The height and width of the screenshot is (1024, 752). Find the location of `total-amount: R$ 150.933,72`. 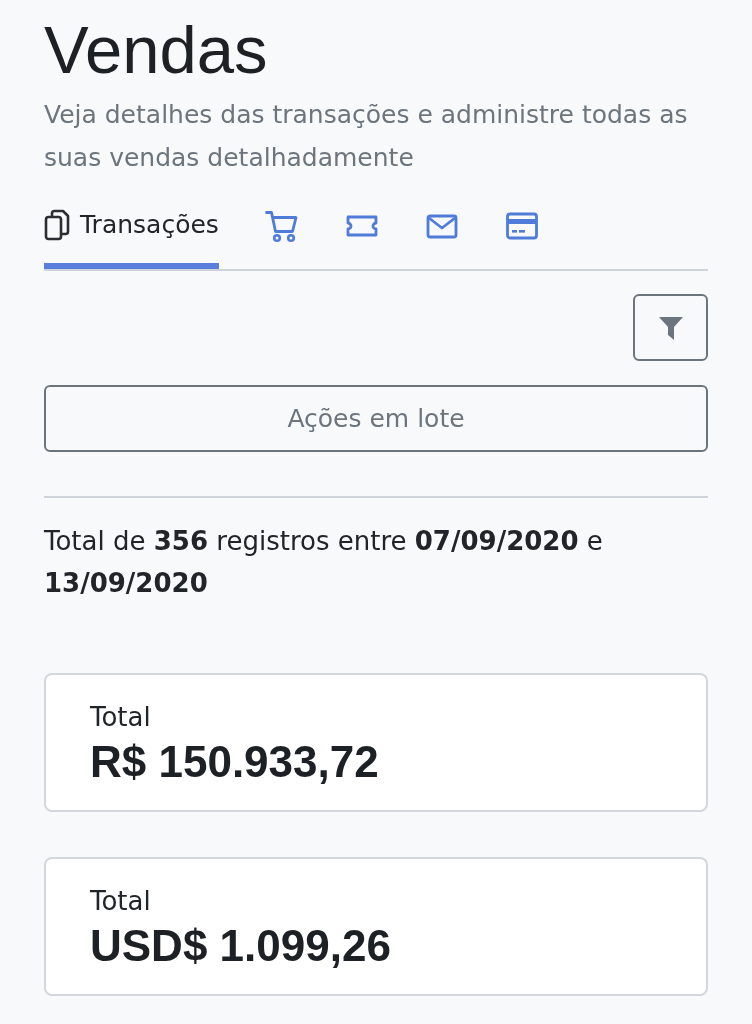

total-amount: R$ 150.933,72 is located at coordinates (235, 762).